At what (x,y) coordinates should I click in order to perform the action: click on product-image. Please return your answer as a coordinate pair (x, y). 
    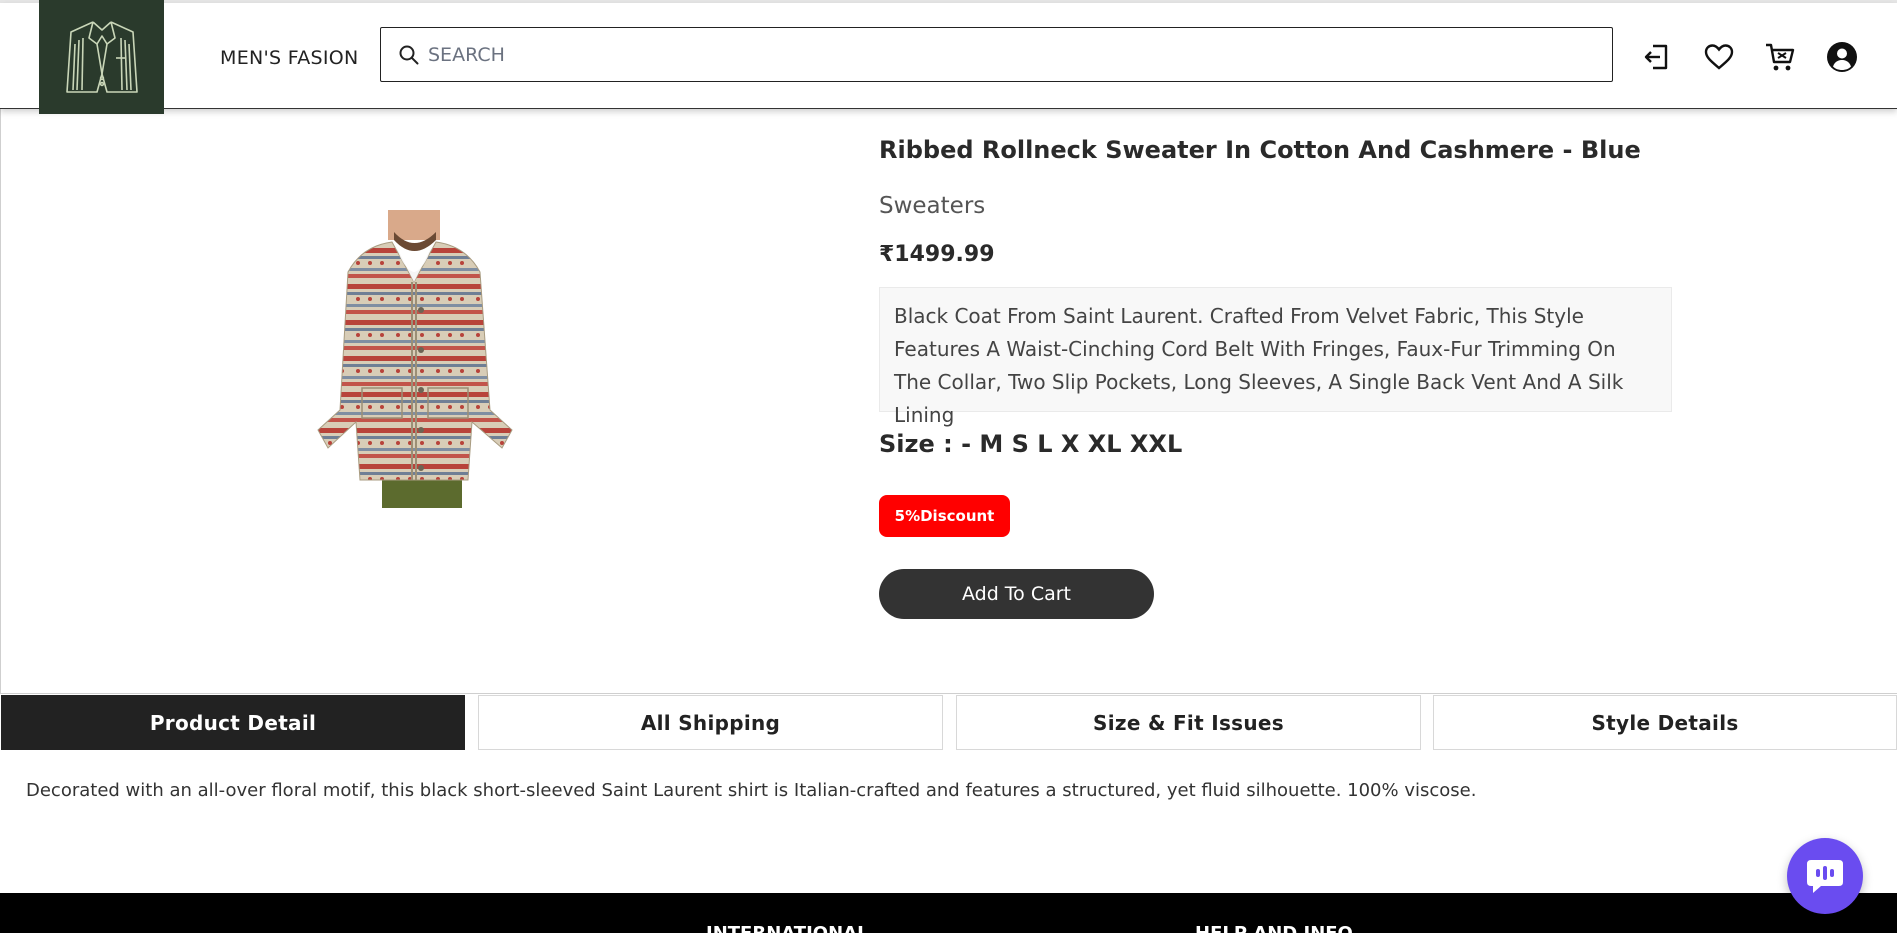
    Looking at the image, I should click on (414, 359).